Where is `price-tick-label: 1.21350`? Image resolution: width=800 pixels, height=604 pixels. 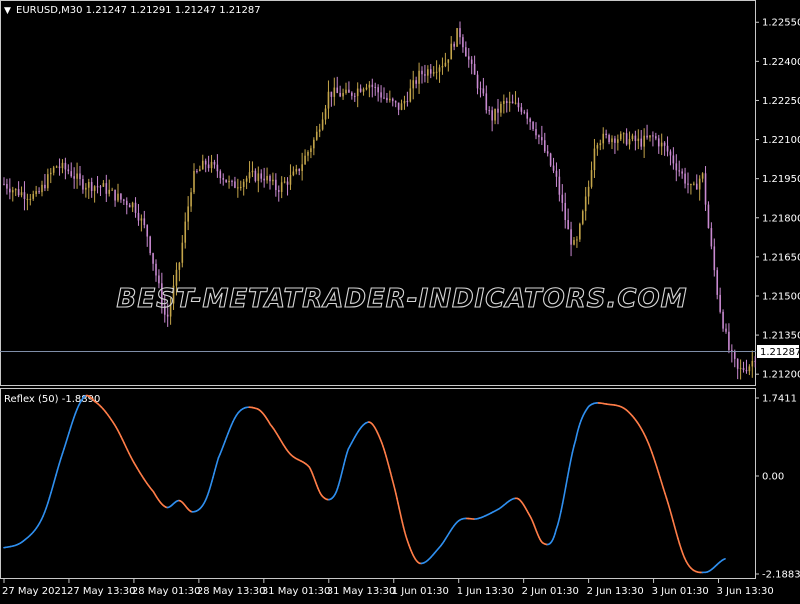 price-tick-label: 1.21350 is located at coordinates (781, 336).